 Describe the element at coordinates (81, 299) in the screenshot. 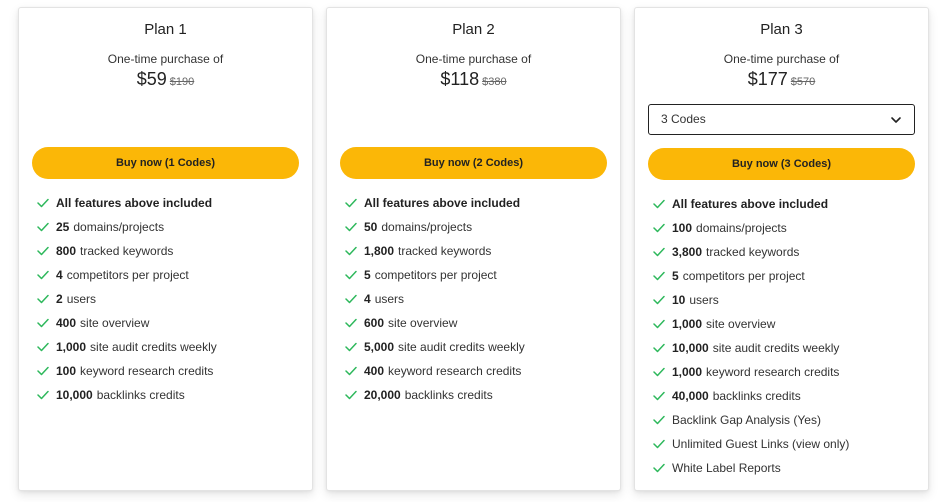

I see `feature-label: users` at that location.